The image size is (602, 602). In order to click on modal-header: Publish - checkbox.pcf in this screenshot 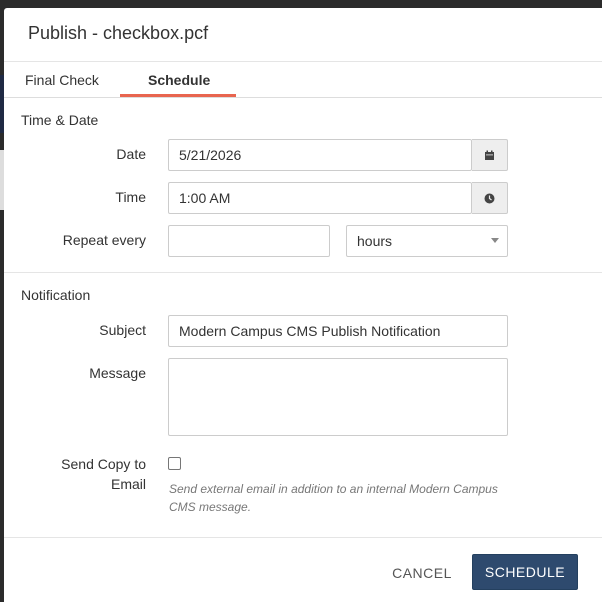, I will do `click(303, 35)`.